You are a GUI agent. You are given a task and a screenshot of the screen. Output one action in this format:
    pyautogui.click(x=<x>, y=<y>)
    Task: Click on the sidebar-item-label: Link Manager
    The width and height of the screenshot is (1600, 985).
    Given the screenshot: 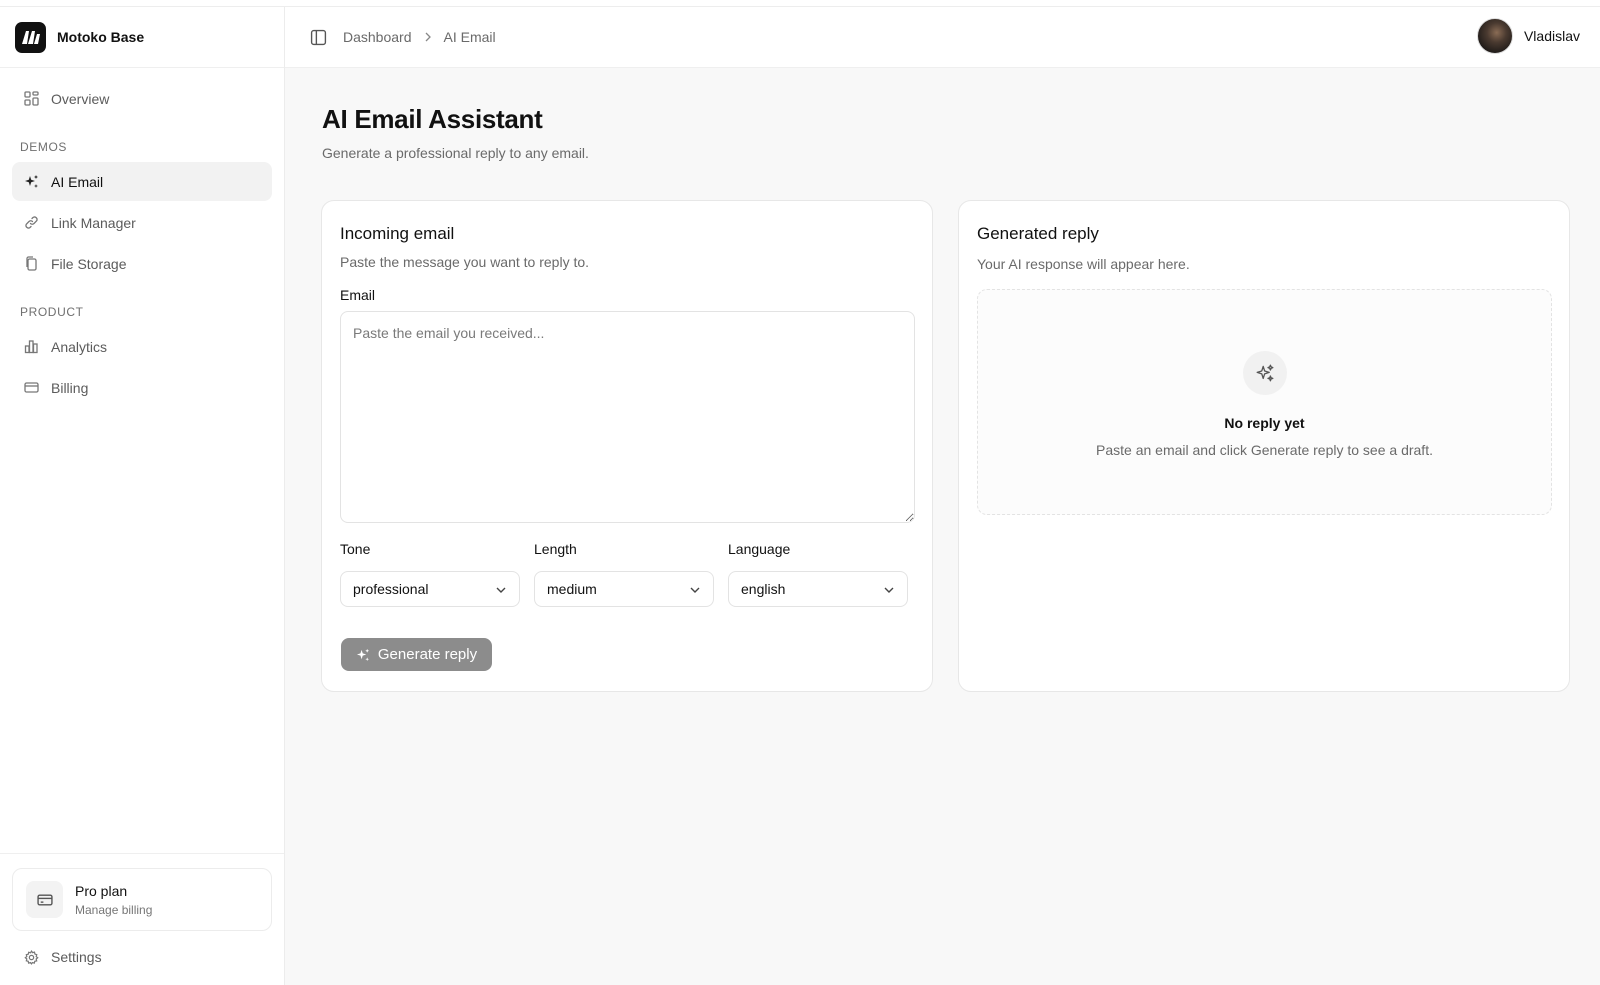 What is the action you would take?
    pyautogui.click(x=93, y=222)
    